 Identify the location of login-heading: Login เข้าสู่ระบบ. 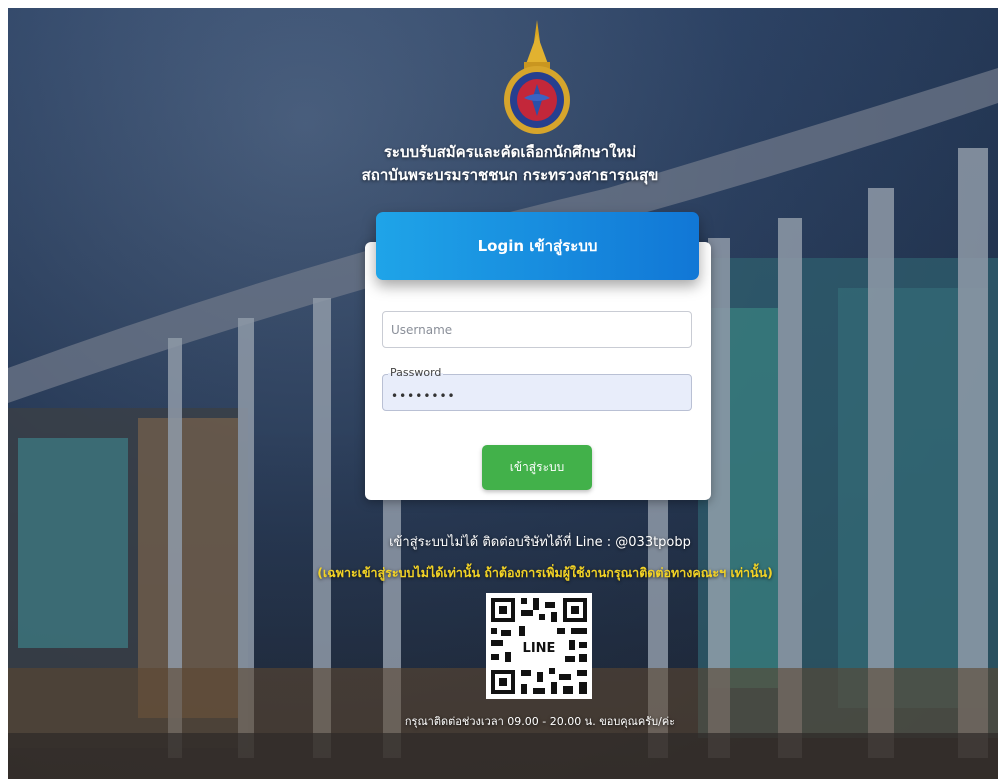
(537, 246).